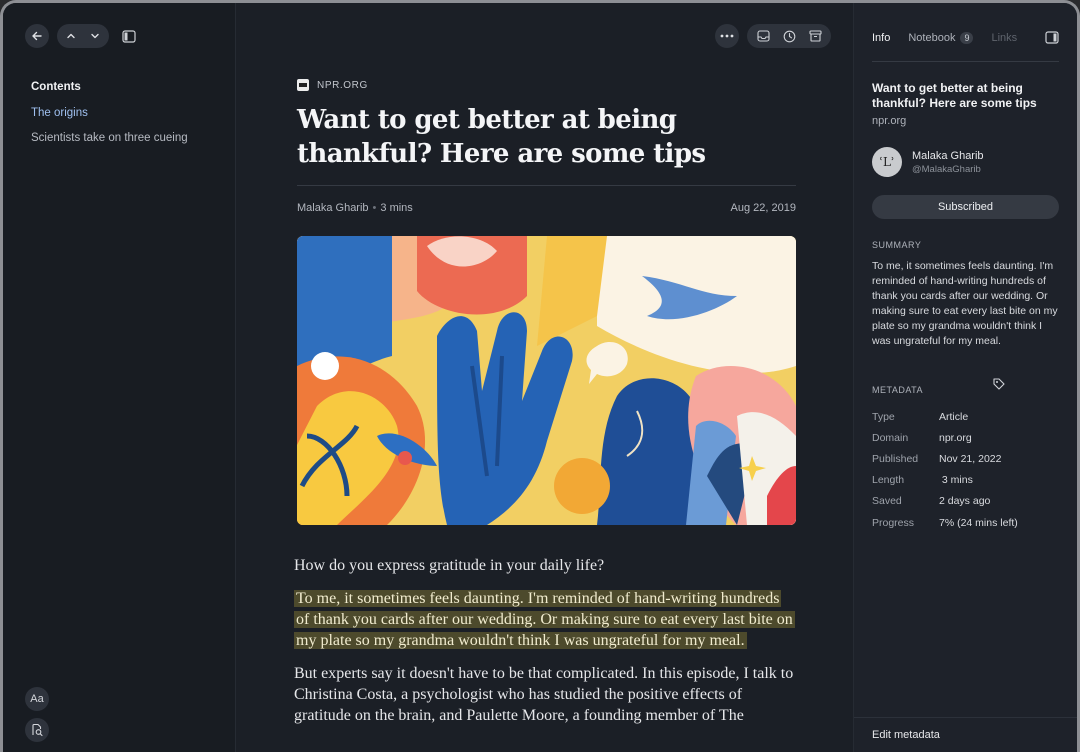  What do you see at coordinates (342, 85) in the screenshot?
I see `source-label: NPR.ORG` at bounding box center [342, 85].